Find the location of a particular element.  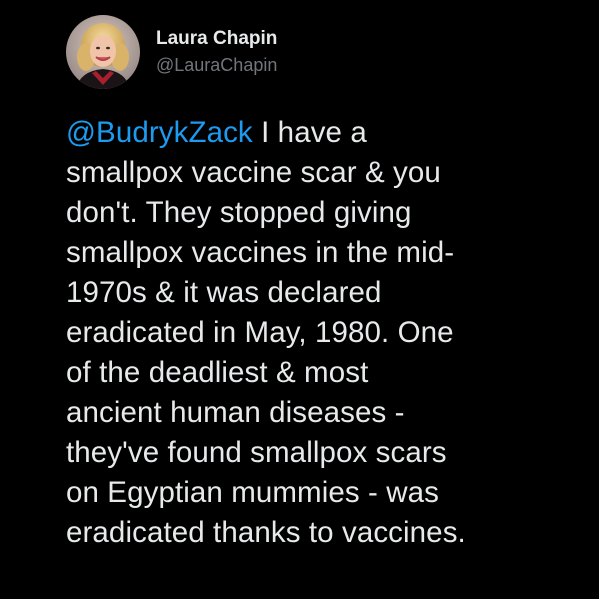

tweet-line-2: smallpox vaccine scar & you is located at coordinates (253, 172).